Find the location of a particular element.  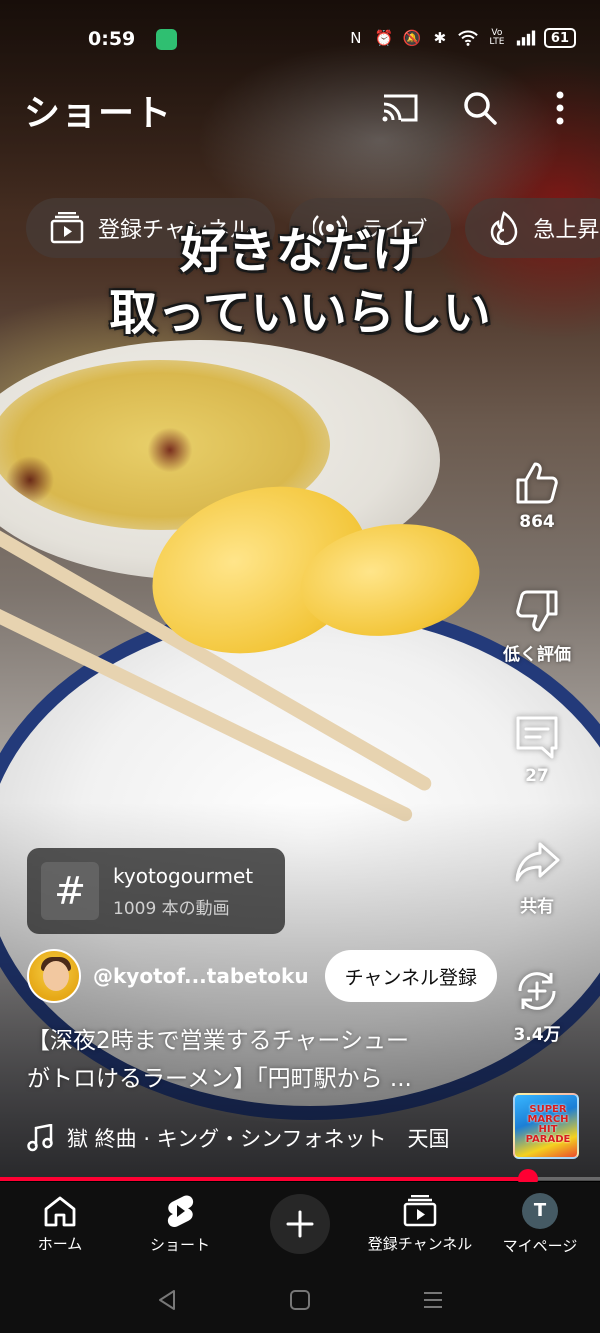

hashtag-name: kyotogourmet is located at coordinates (183, 875).